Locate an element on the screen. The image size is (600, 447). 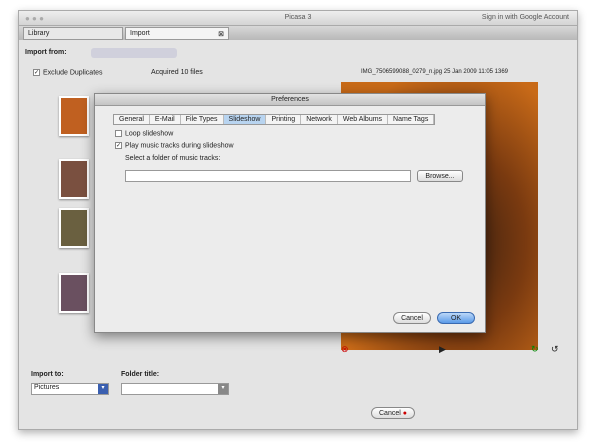
ok-button: OK is located at coordinates (456, 318).